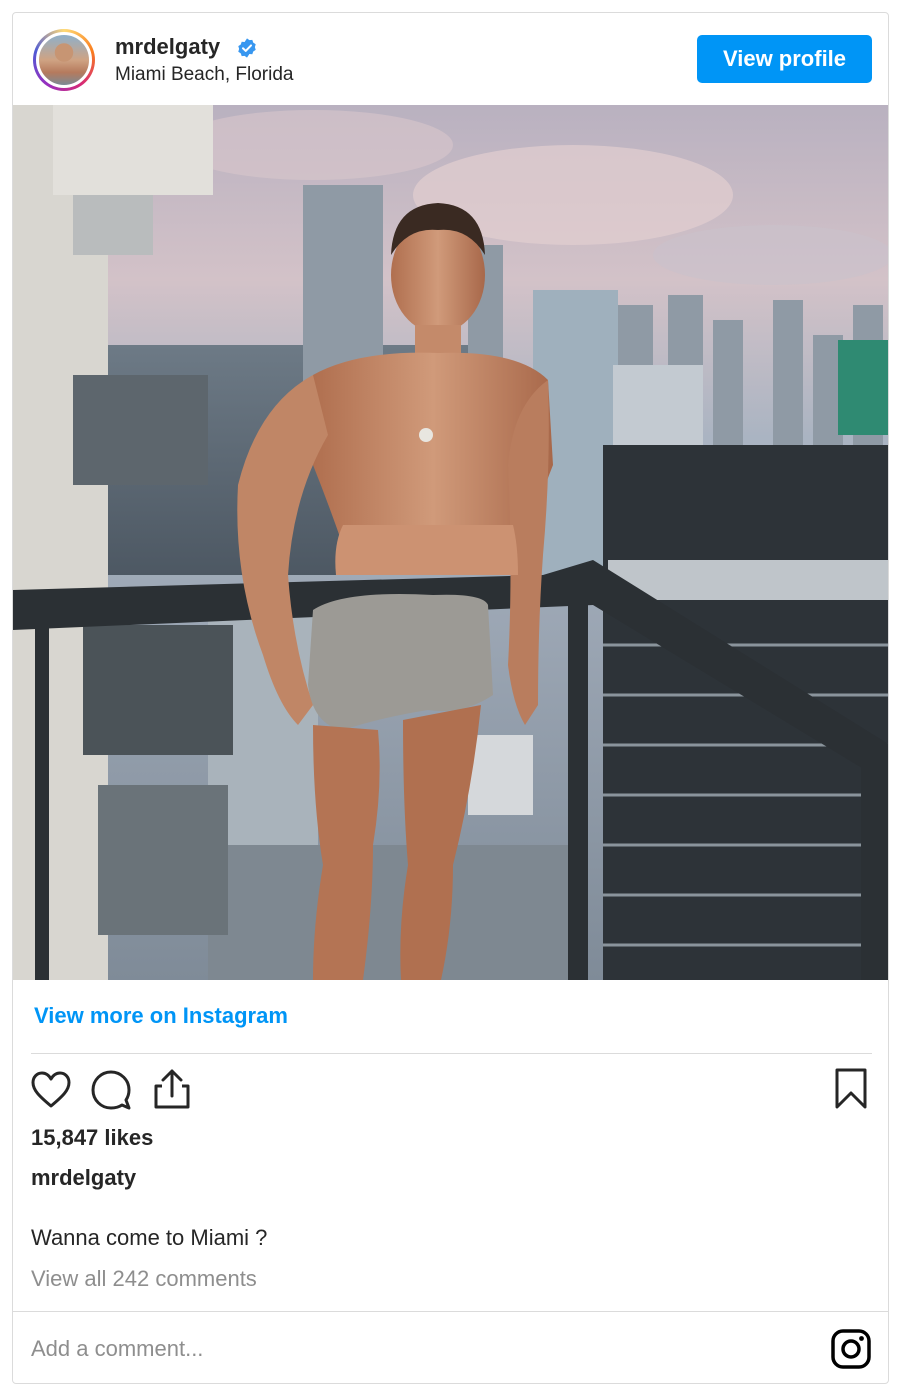 Image resolution: width=900 pixels, height=1393 pixels. I want to click on heart-icon, so click(51, 1090).